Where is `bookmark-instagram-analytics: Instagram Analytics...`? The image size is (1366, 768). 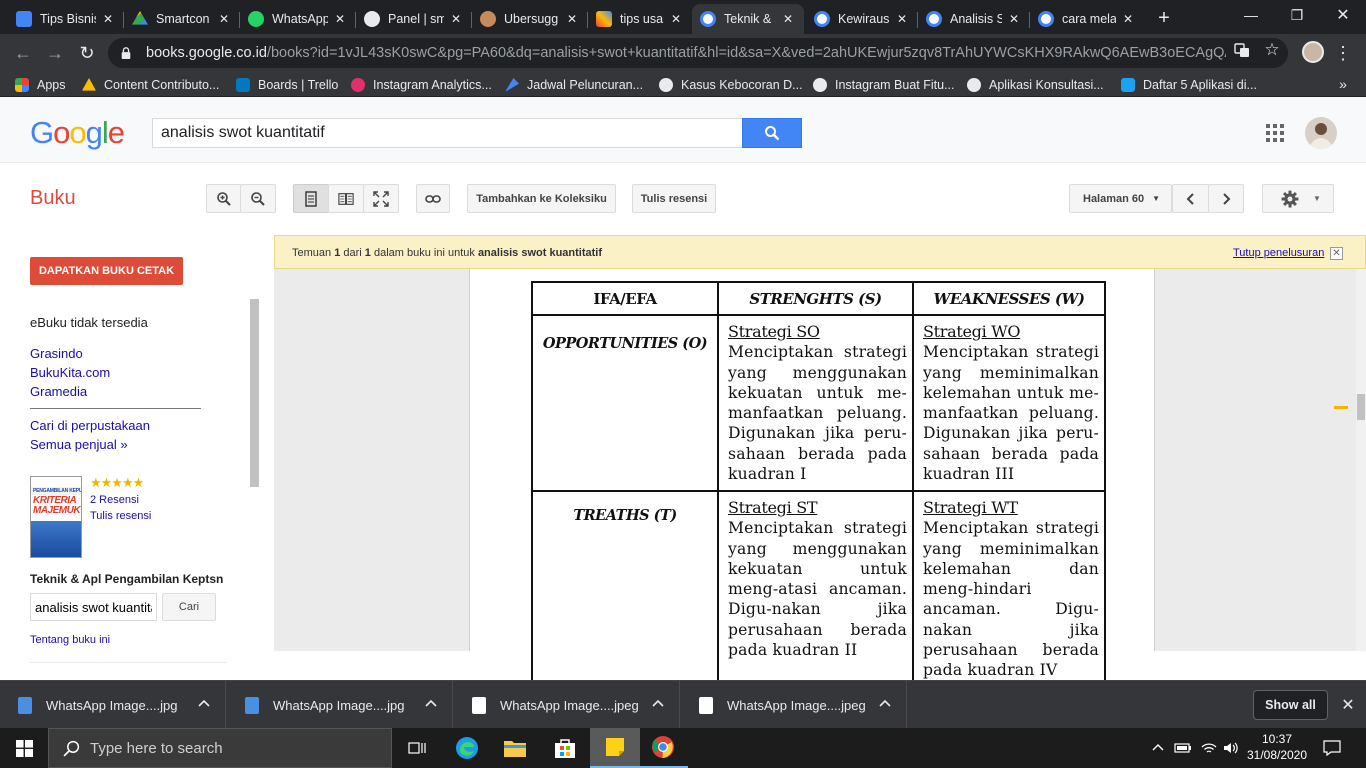
bookmark-instagram-analytics: Instagram Analytics... is located at coordinates (421, 85).